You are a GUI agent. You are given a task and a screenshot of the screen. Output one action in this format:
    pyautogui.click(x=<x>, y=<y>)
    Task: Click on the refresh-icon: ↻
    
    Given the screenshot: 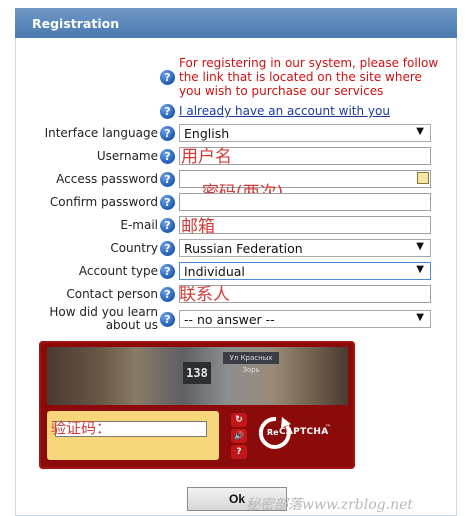 What is the action you would take?
    pyautogui.click(x=239, y=420)
    